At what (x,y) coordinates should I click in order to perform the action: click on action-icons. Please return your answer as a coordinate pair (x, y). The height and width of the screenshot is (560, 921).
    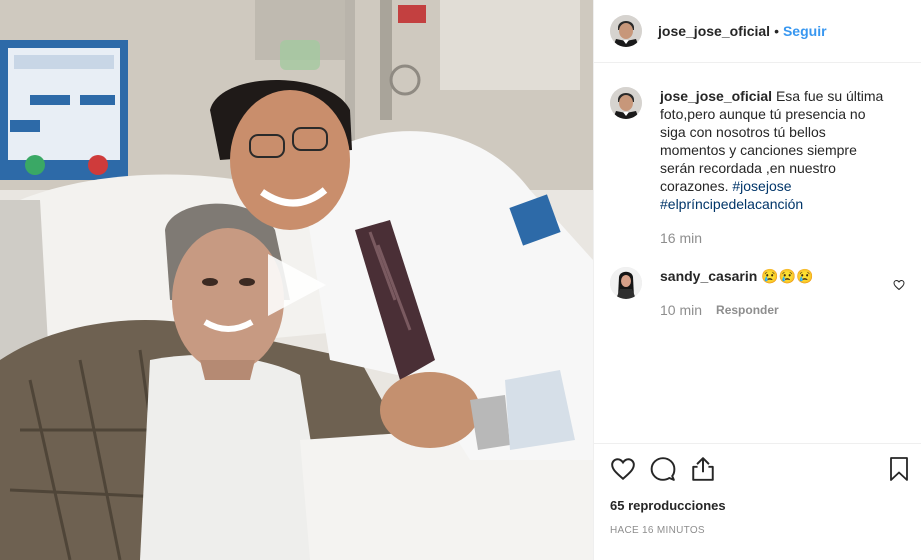
    Looking at the image, I should click on (759, 469).